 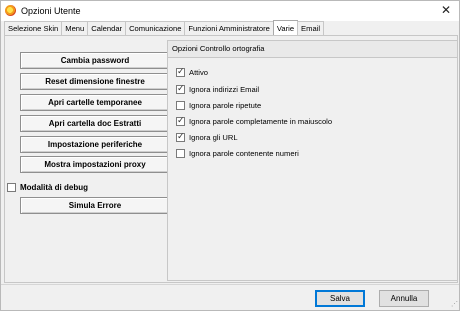 What do you see at coordinates (95, 205) in the screenshot?
I see `simulate-error-button: Simula Errore` at bounding box center [95, 205].